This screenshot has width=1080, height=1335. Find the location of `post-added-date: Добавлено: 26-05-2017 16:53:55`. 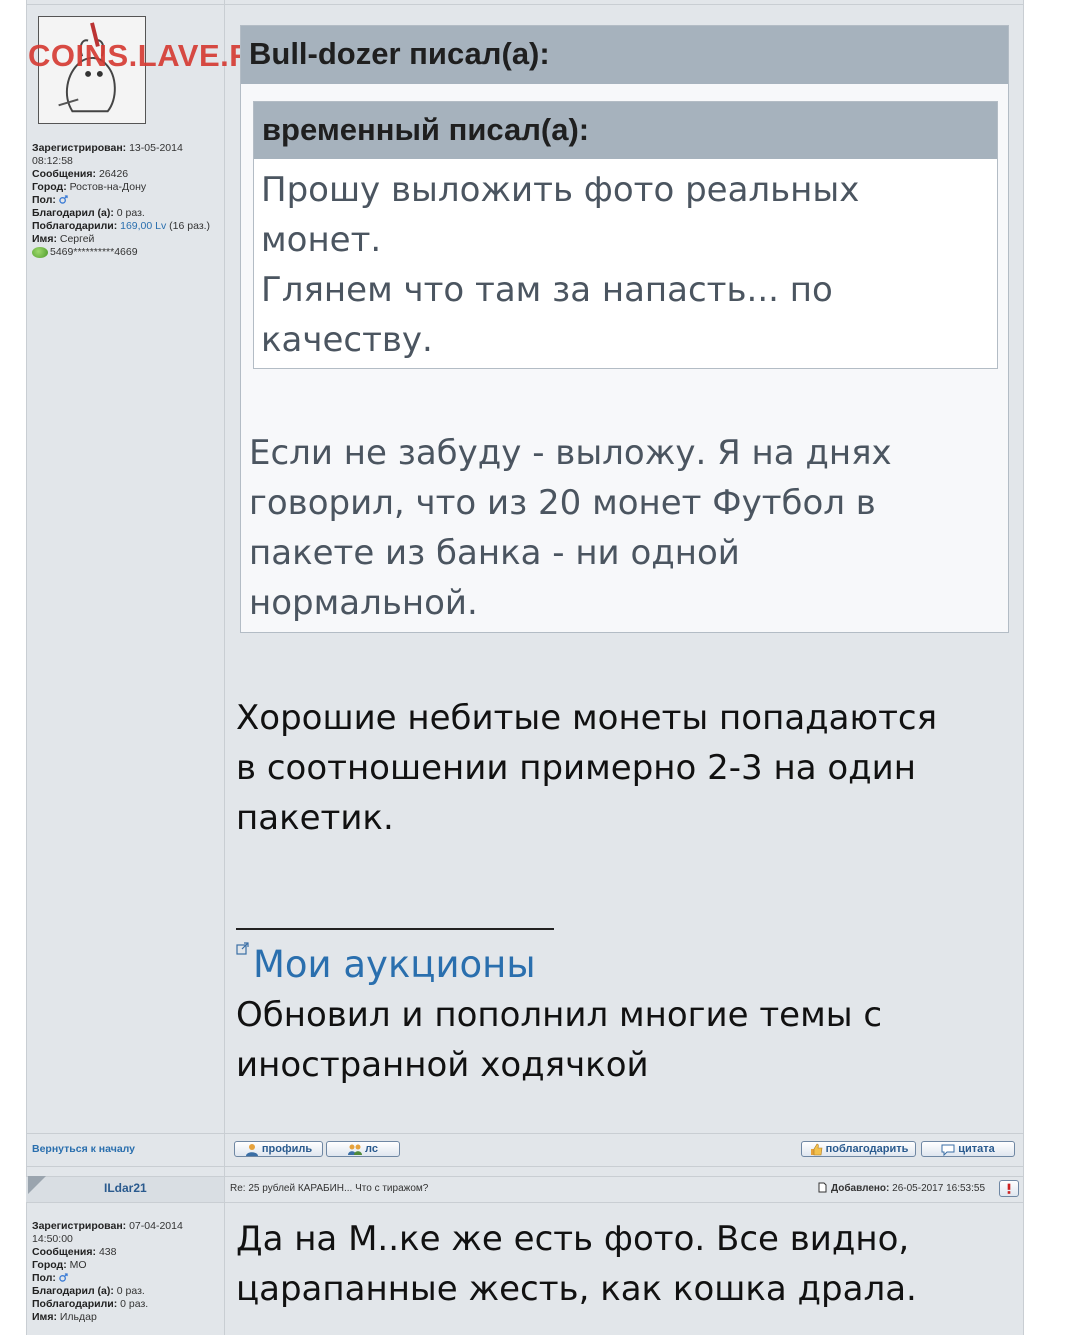

post-added-date: Добавлено: 26-05-2017 16:53:55 is located at coordinates (908, 1188).